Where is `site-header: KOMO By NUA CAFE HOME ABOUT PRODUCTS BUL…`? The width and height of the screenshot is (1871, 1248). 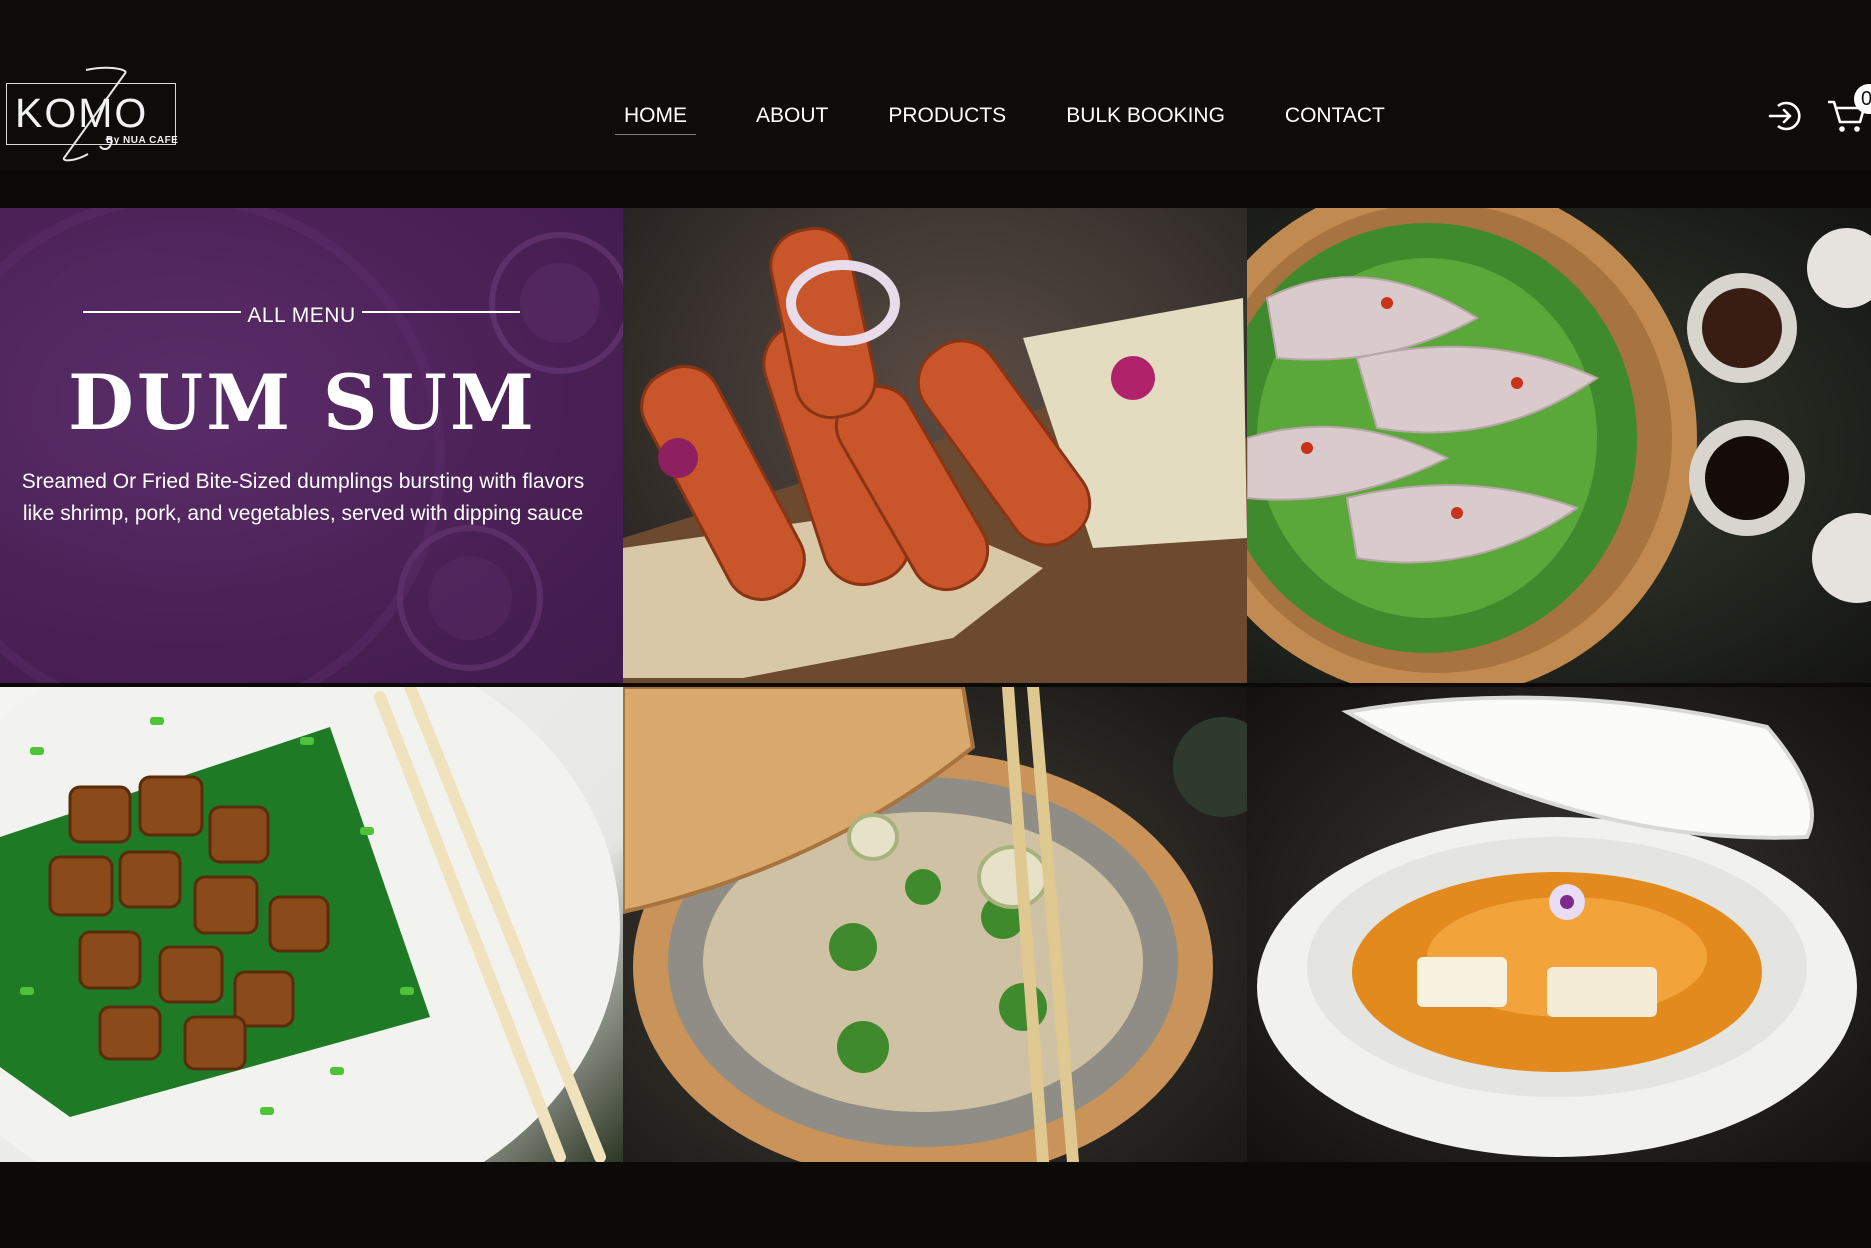
site-header: KOMO By NUA CAFE HOME ABOUT PRODUCTS BUL… is located at coordinates (935, 85).